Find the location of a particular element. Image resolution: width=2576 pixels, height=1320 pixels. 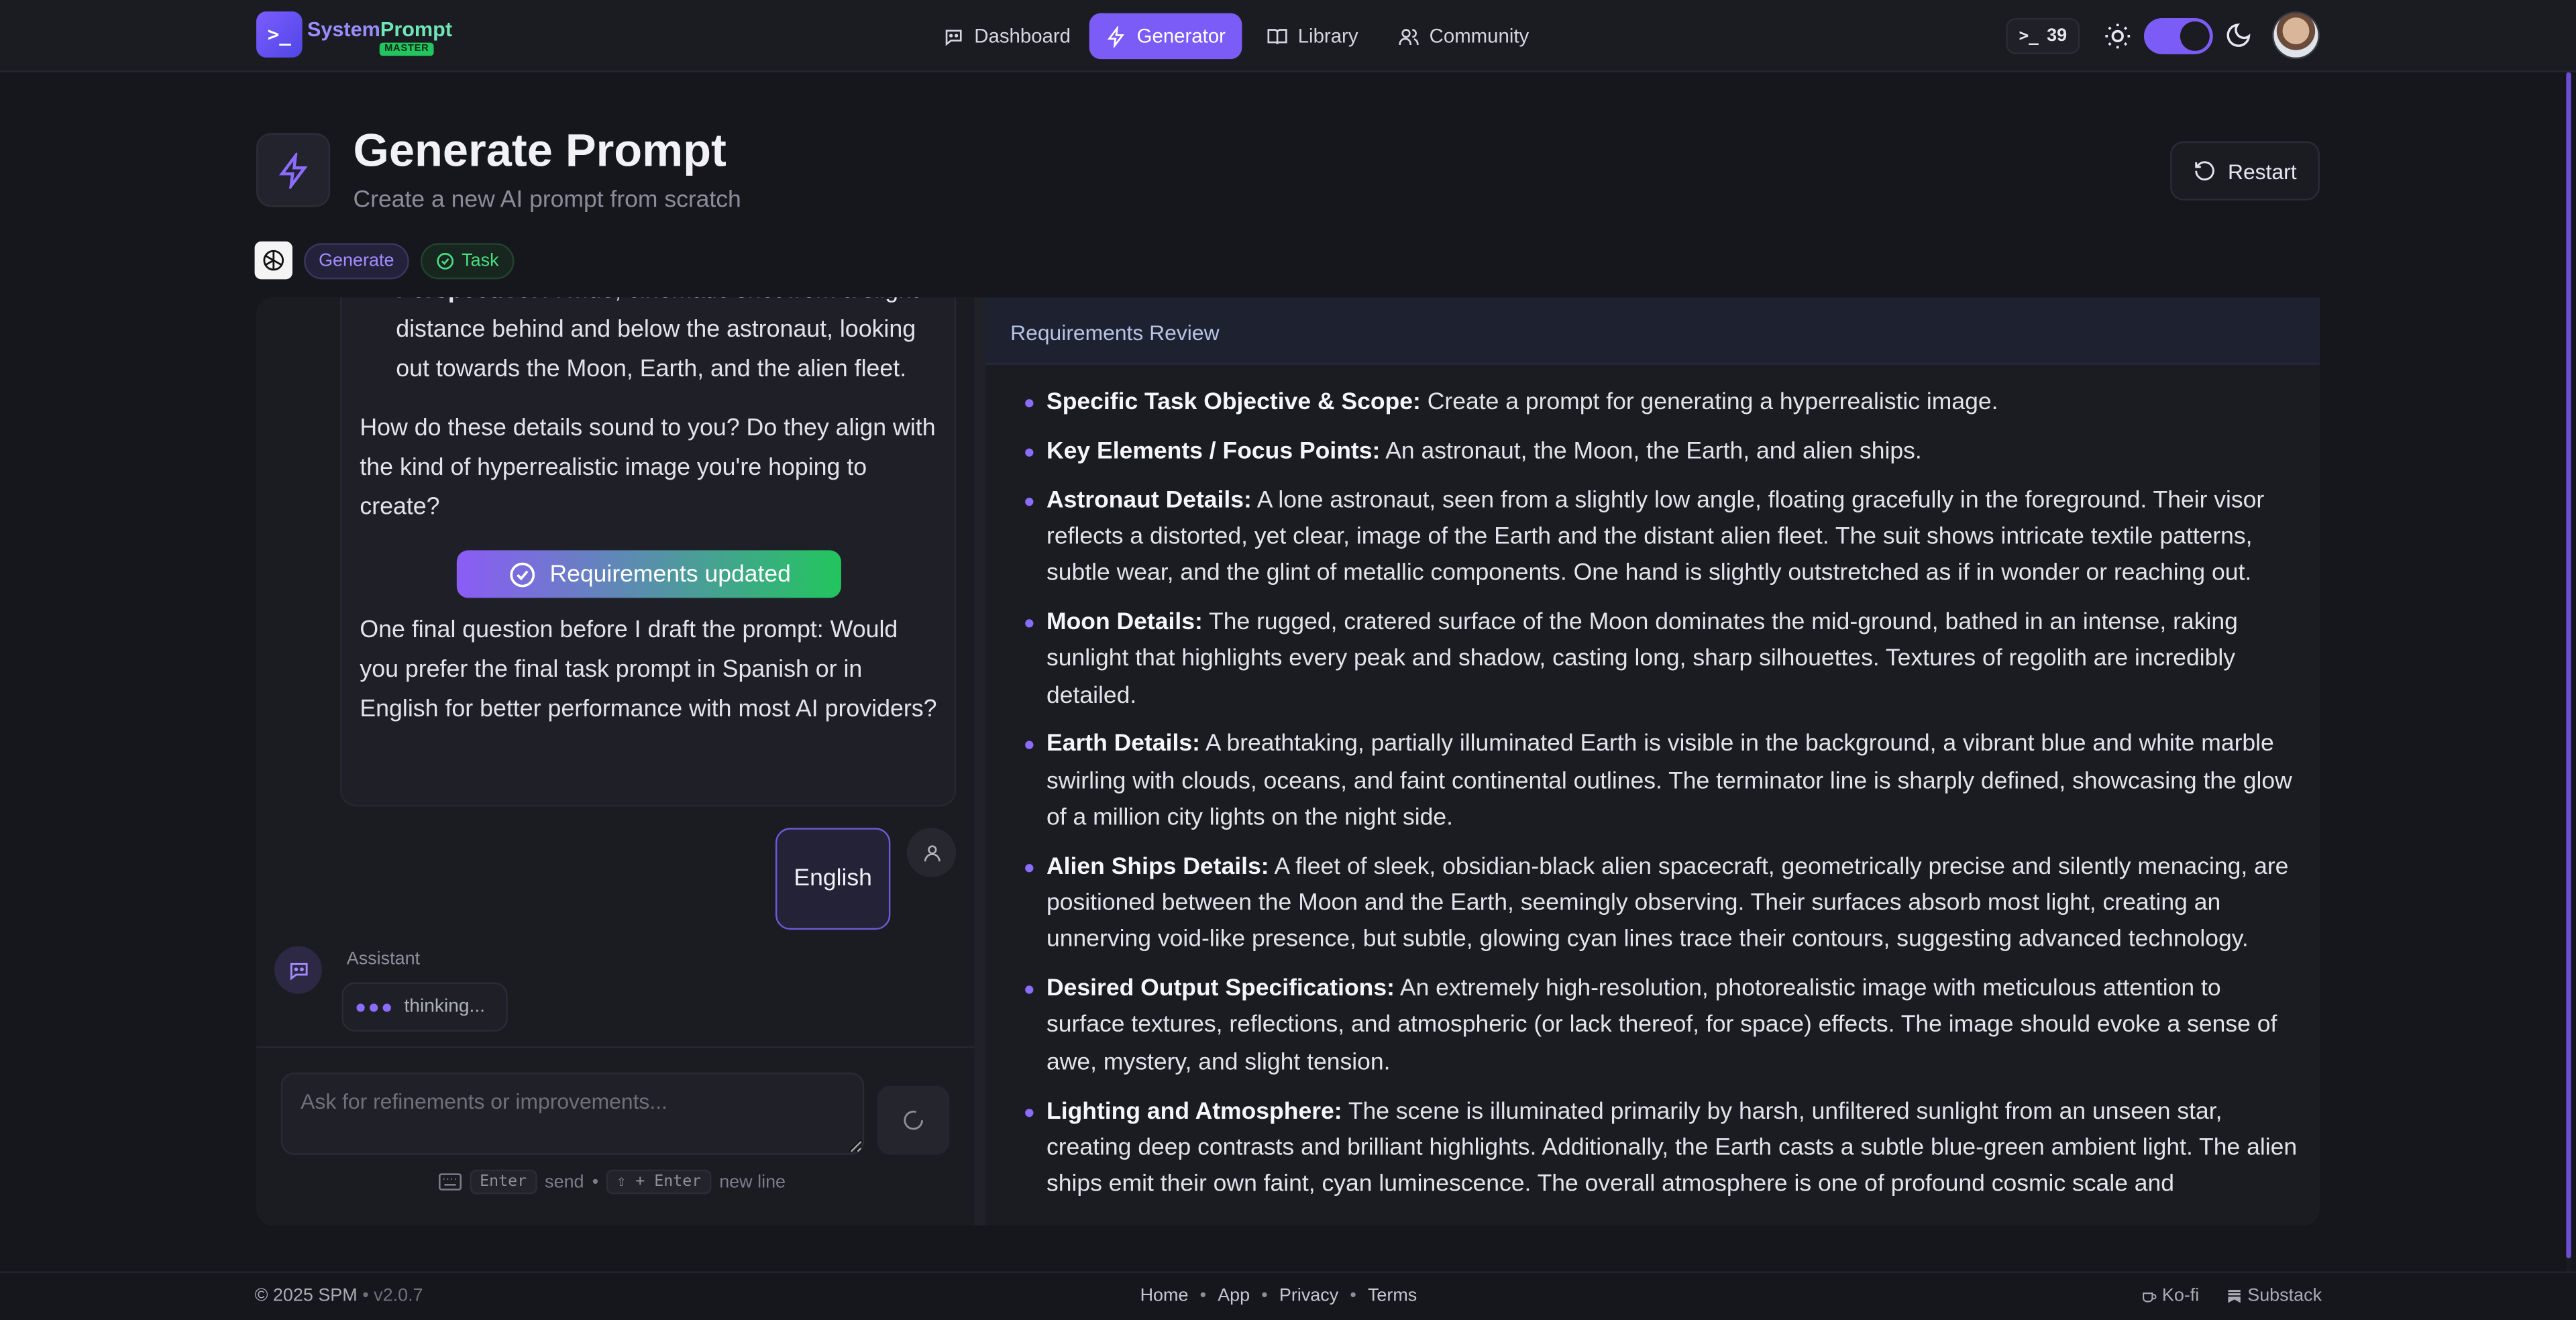

openai-icon is located at coordinates (273, 260).